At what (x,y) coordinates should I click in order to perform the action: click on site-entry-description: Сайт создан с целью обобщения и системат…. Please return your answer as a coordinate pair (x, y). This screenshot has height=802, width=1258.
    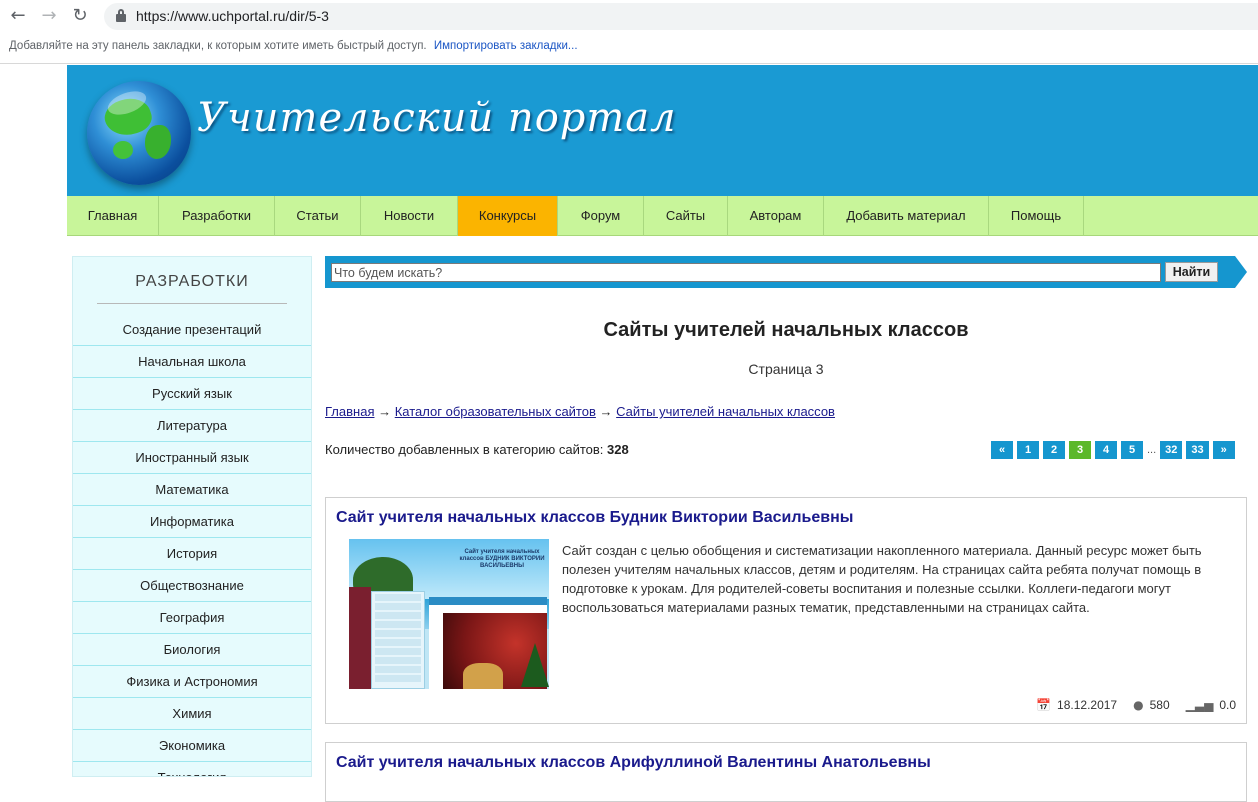
    Looking at the image, I should click on (882, 579).